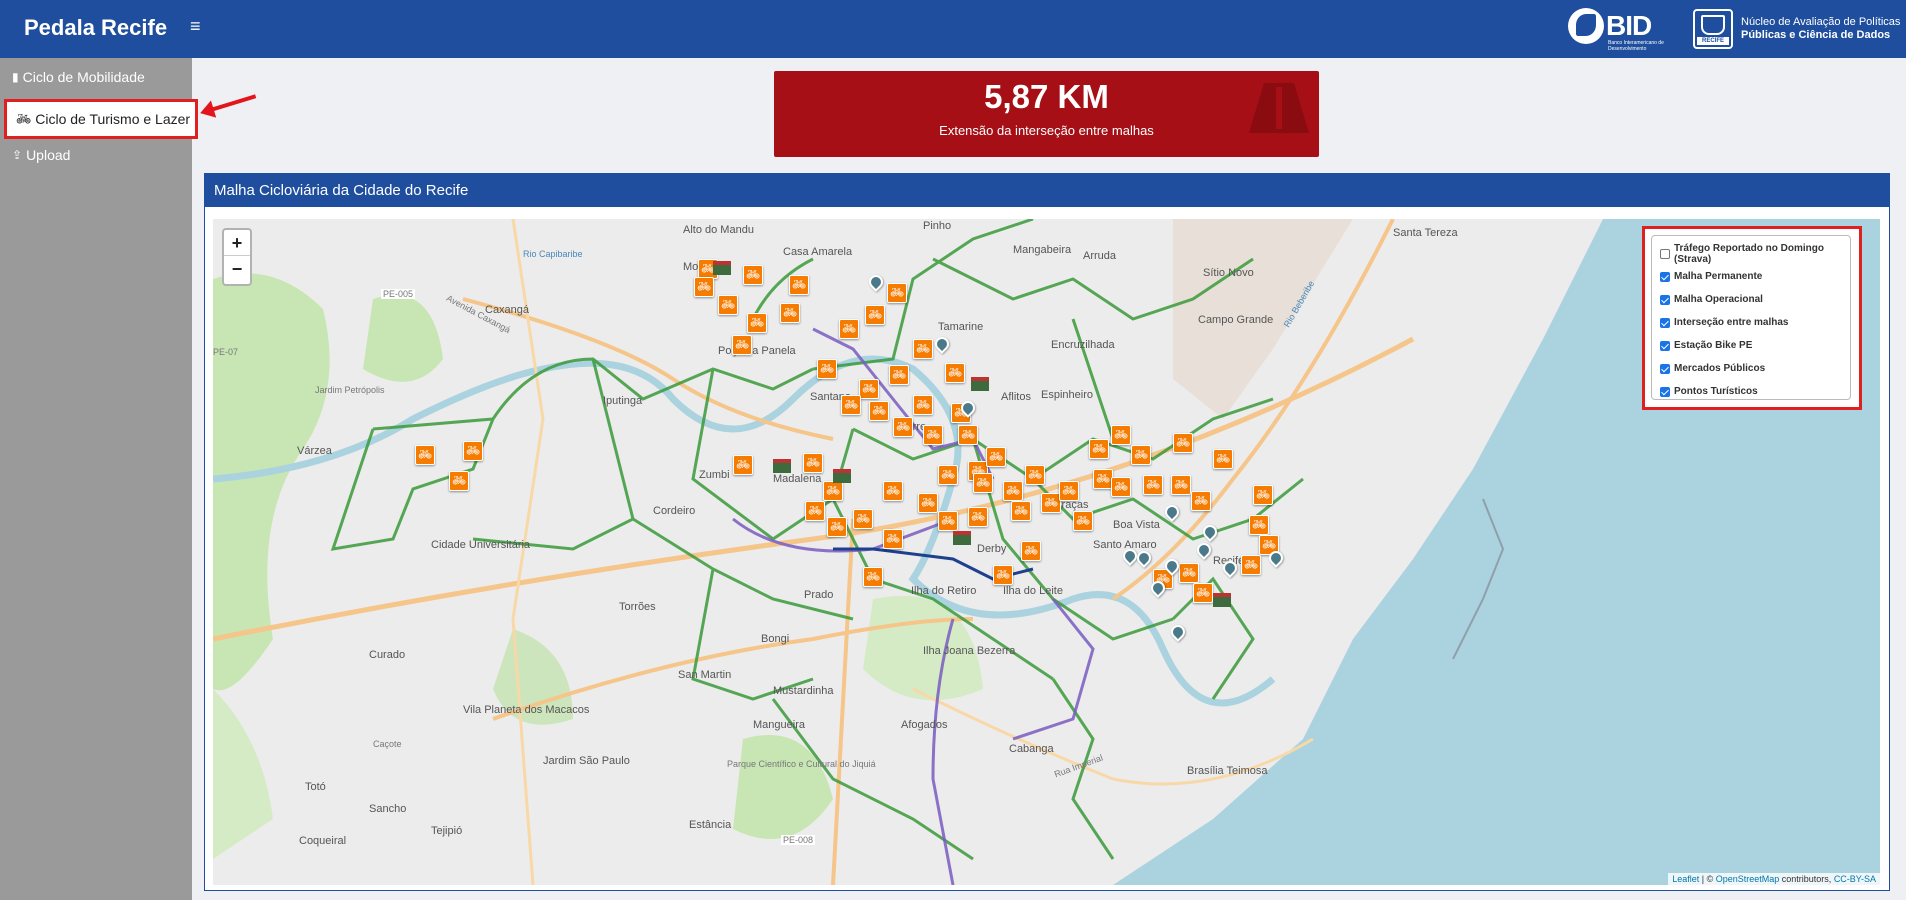 The height and width of the screenshot is (900, 1906). Describe the element at coordinates (1425, 233) in the screenshot. I see `place-label: Santa Tereza` at that location.